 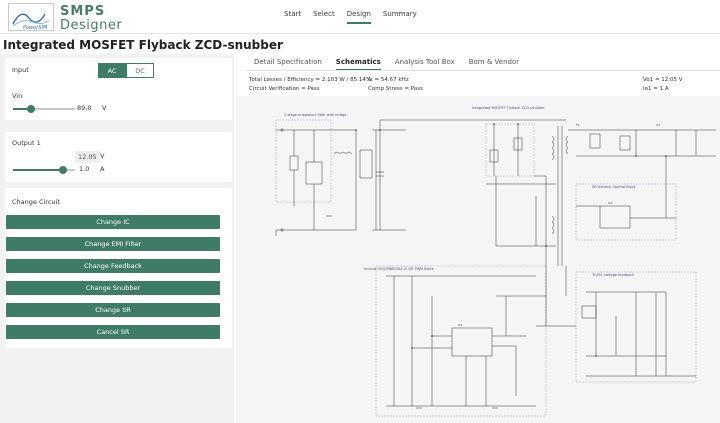 I want to click on nav-summary: Summary, so click(x=400, y=17).